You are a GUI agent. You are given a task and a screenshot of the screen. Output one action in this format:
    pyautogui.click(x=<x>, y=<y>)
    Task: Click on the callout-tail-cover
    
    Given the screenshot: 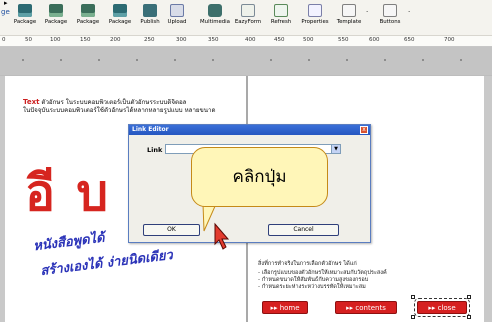 What is the action you would take?
    pyautogui.click(x=209, y=204)
    